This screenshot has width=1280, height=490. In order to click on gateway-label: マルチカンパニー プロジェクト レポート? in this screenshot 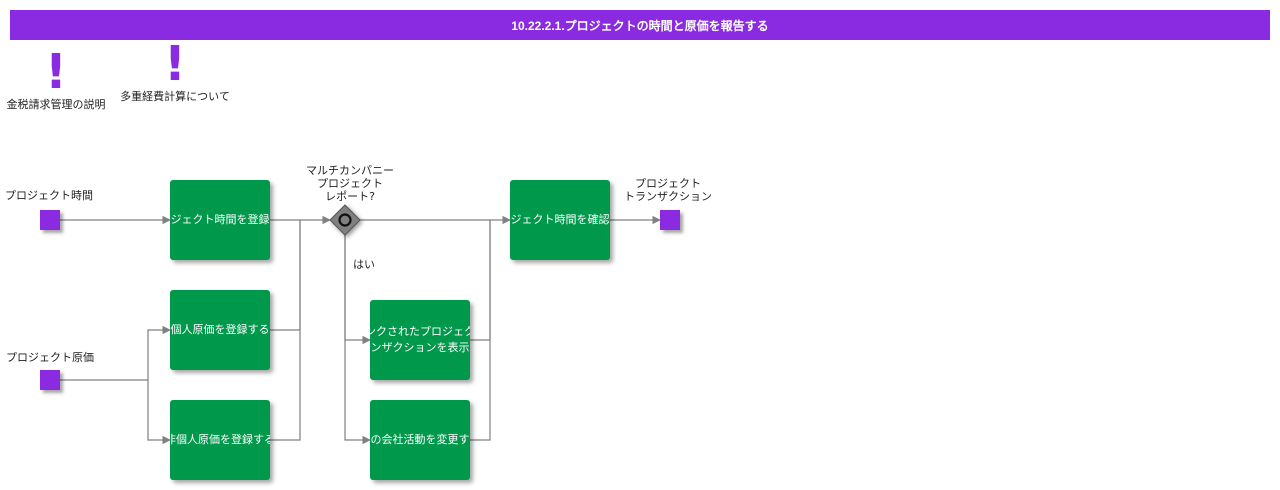, I will do `click(350, 183)`.